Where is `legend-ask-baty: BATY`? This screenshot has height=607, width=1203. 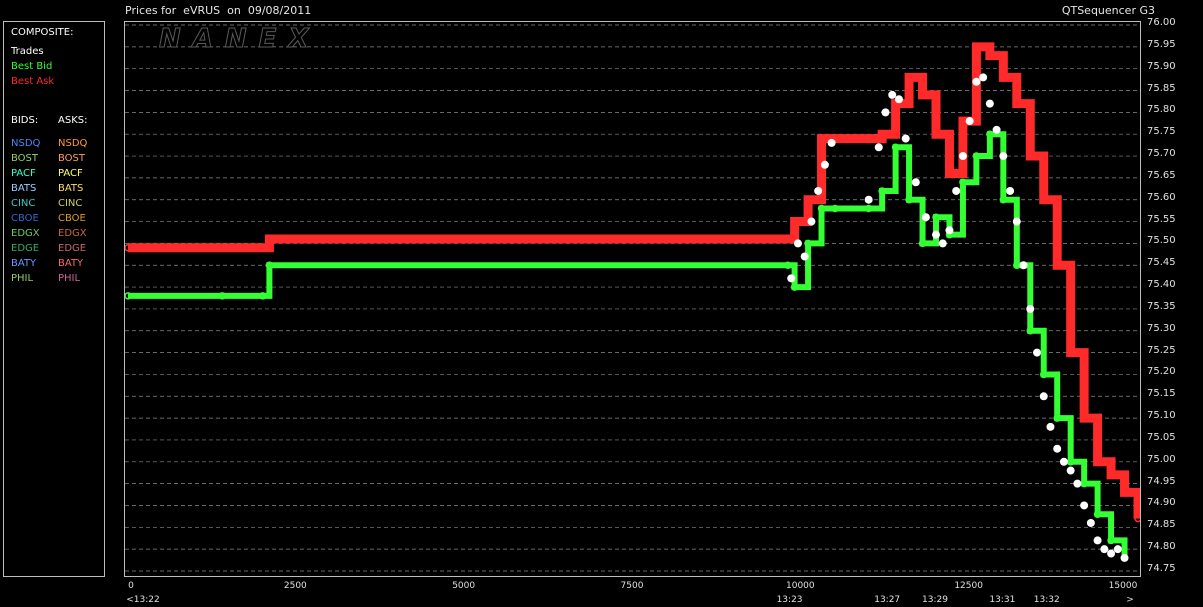 legend-ask-baty: BATY is located at coordinates (71, 263).